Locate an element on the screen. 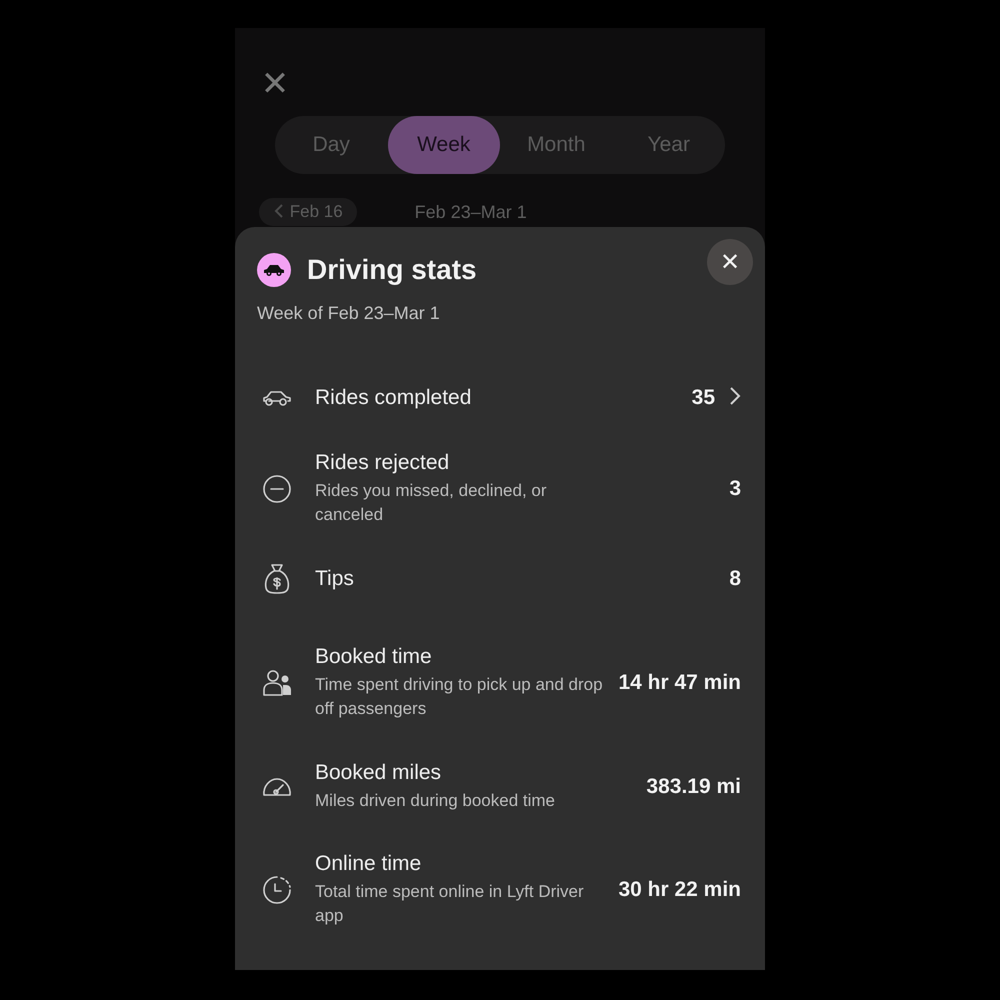  stat-value: 14 hr 47 min is located at coordinates (679, 683).